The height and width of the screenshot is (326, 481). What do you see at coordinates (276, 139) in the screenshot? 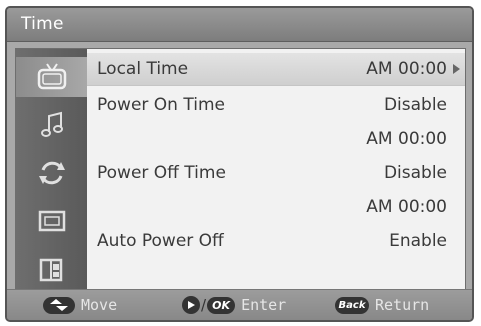
I see `setting-row-power-on-clock: AM 00:00` at bounding box center [276, 139].